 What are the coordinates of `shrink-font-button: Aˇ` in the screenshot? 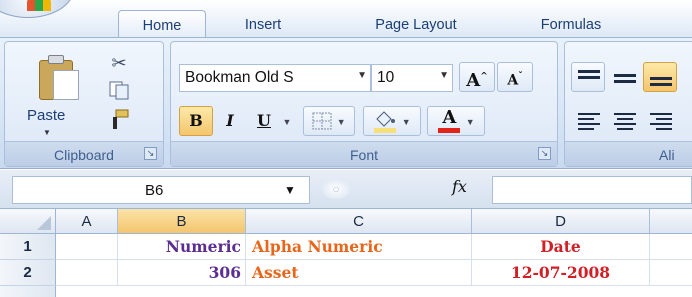 It's located at (515, 77).